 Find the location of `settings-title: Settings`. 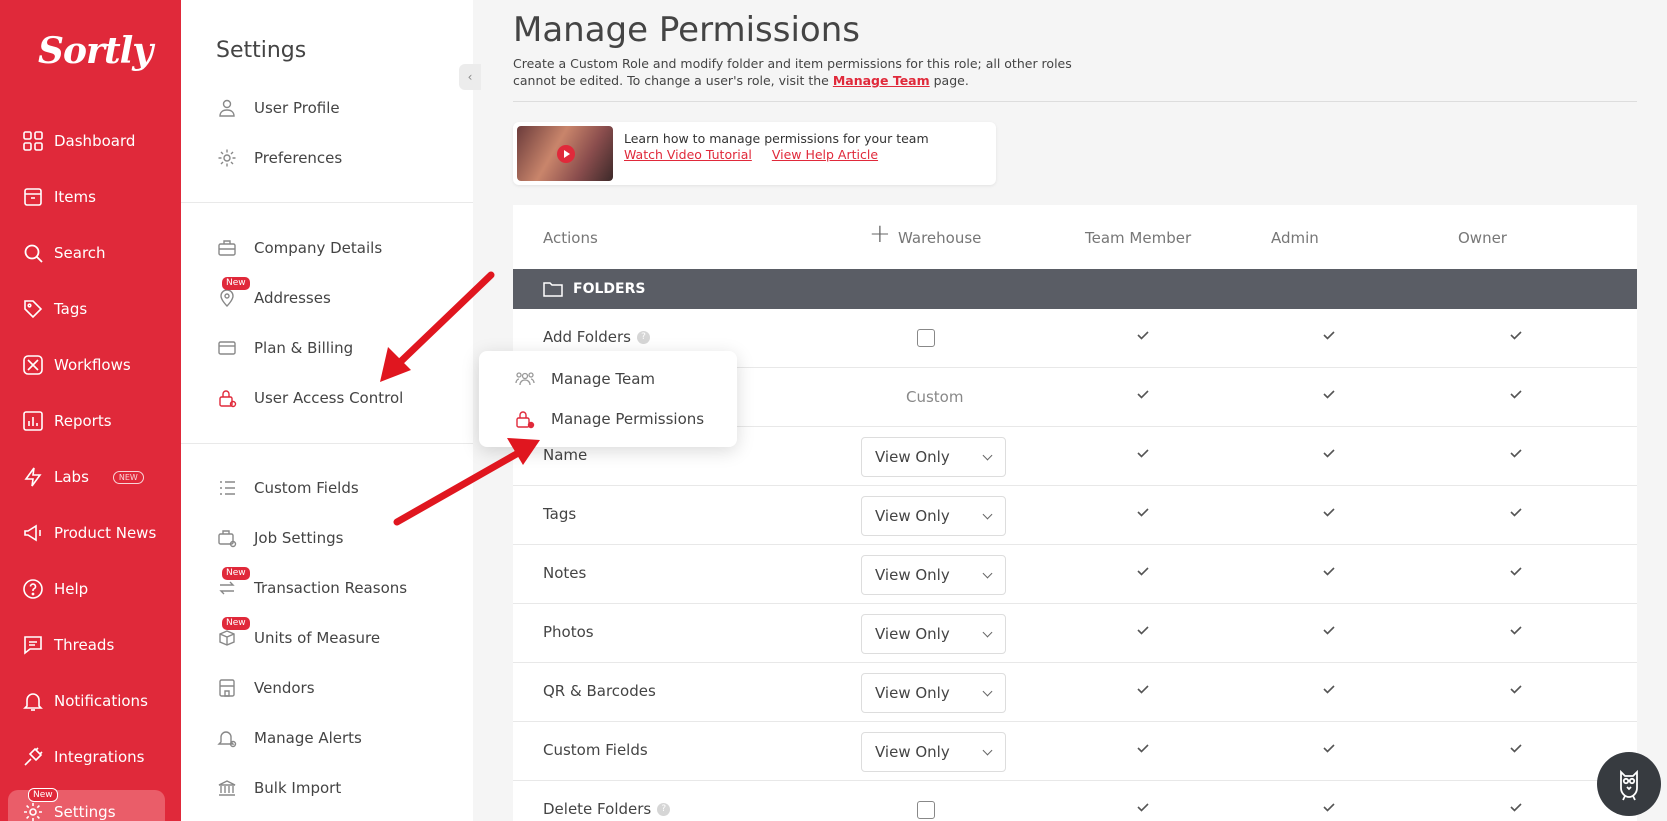

settings-title: Settings is located at coordinates (261, 50).